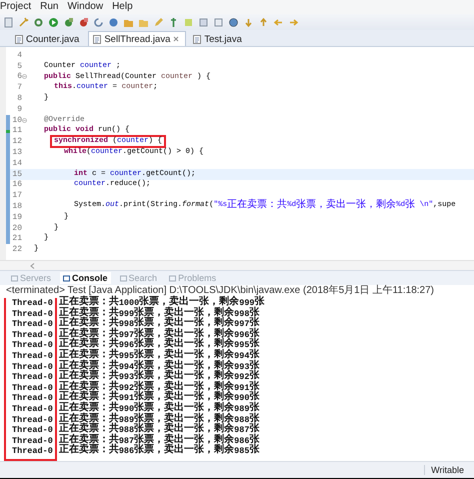 The image size is (474, 479). I want to click on console-message: 正在卖票：共995张票，卖出一张，剩余994张, so click(159, 355).